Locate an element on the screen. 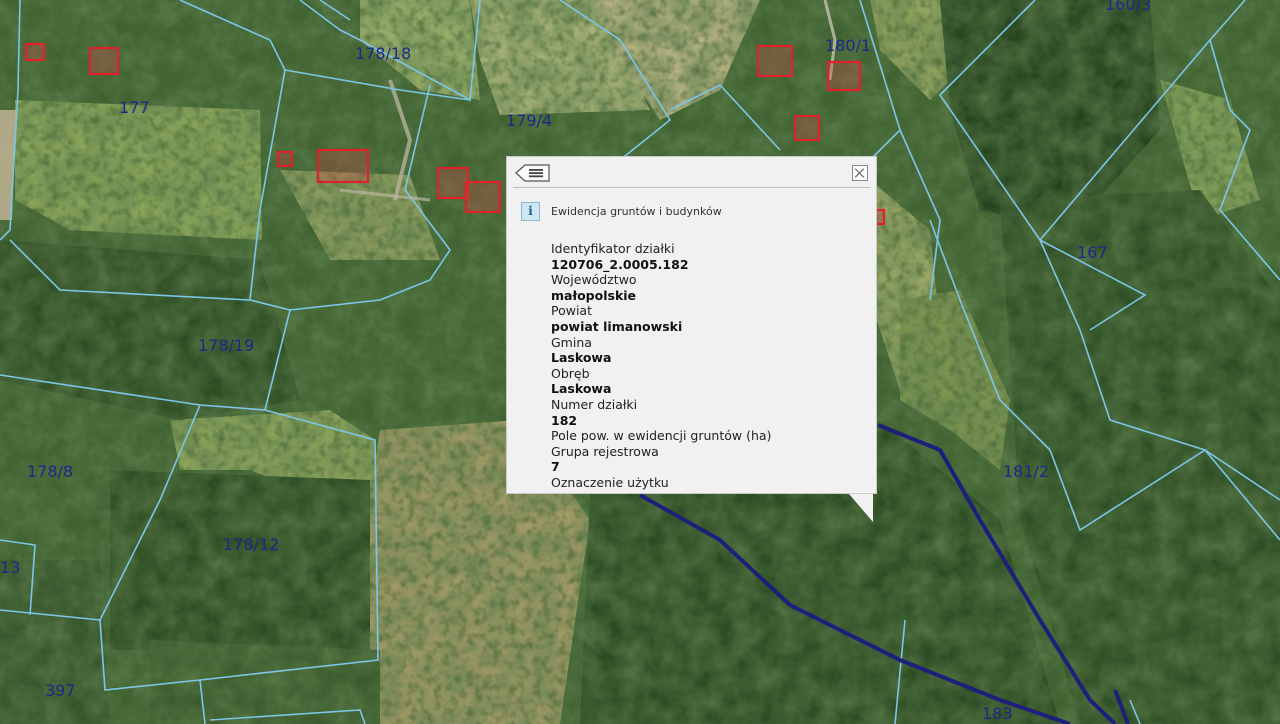 The height and width of the screenshot is (724, 1280). attribute-label: Powiat is located at coordinates (571, 311).